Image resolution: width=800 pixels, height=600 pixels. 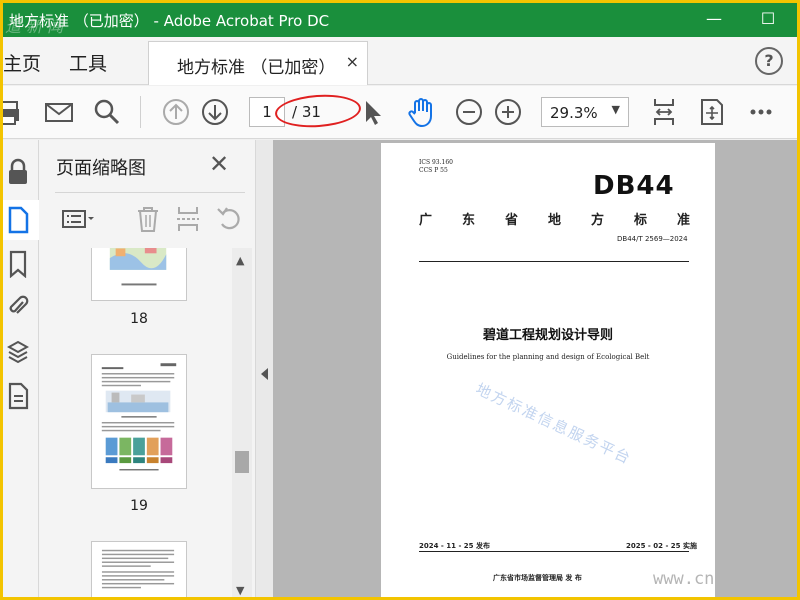 I want to click on select-cursor-icon, so click(x=373, y=112).